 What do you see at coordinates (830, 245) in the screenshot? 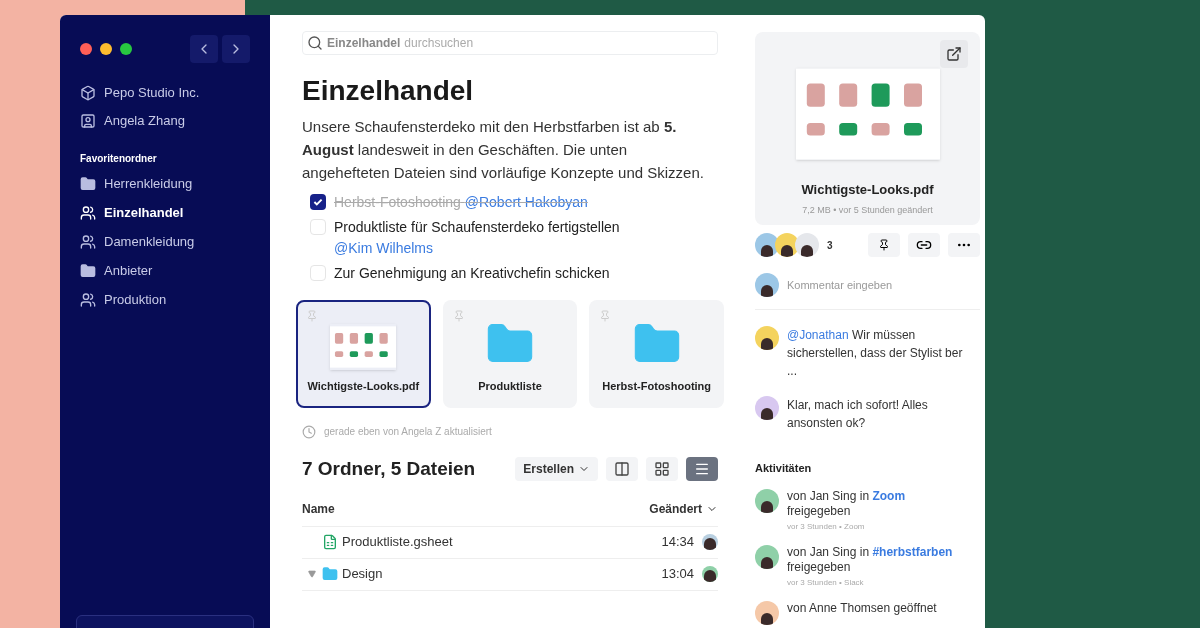
I see `viewer-count: 3` at bounding box center [830, 245].